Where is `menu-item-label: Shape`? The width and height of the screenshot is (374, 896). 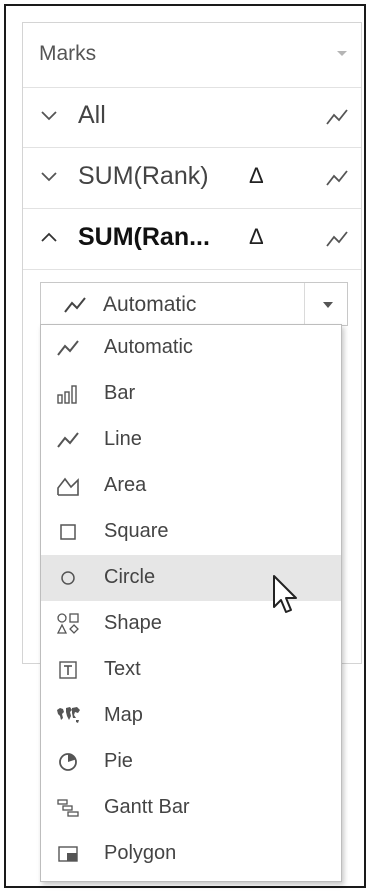
menu-item-label: Shape is located at coordinates (133, 623).